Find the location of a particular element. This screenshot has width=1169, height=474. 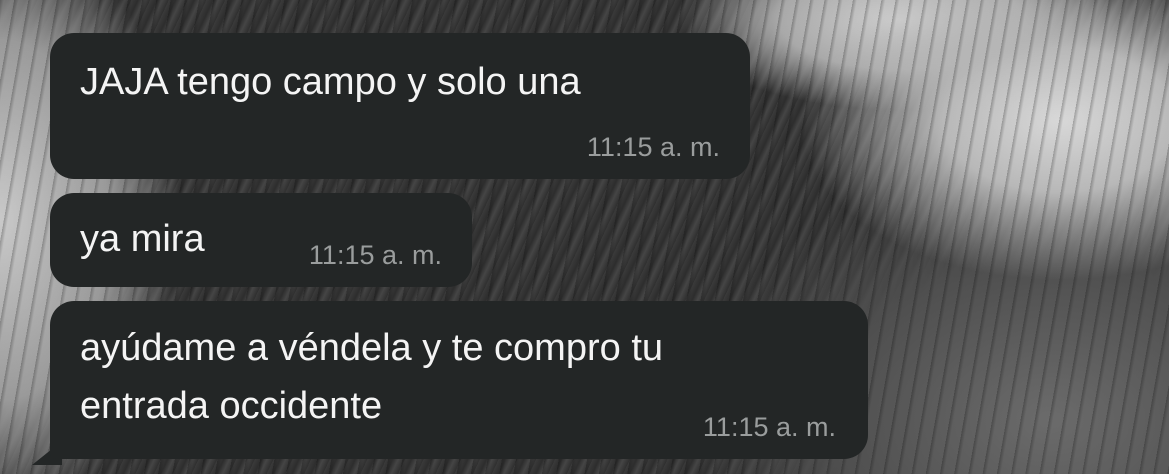

message-text: ya mira is located at coordinates (142, 239).